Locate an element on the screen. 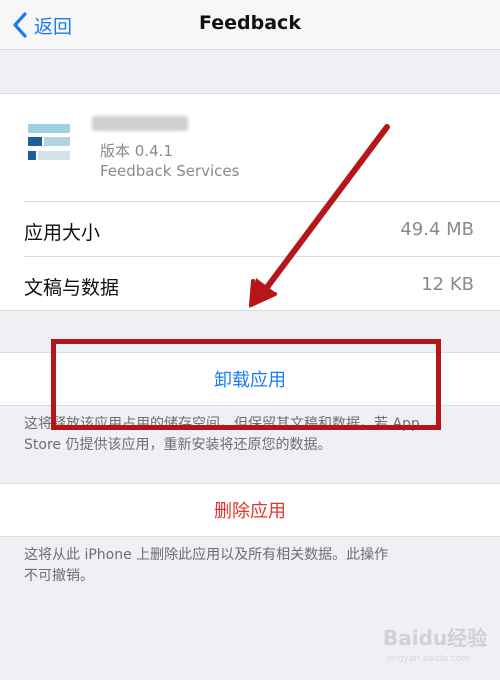 This screenshot has height=680, width=500. watermark-brand: Baidu经验 is located at coordinates (435, 638).